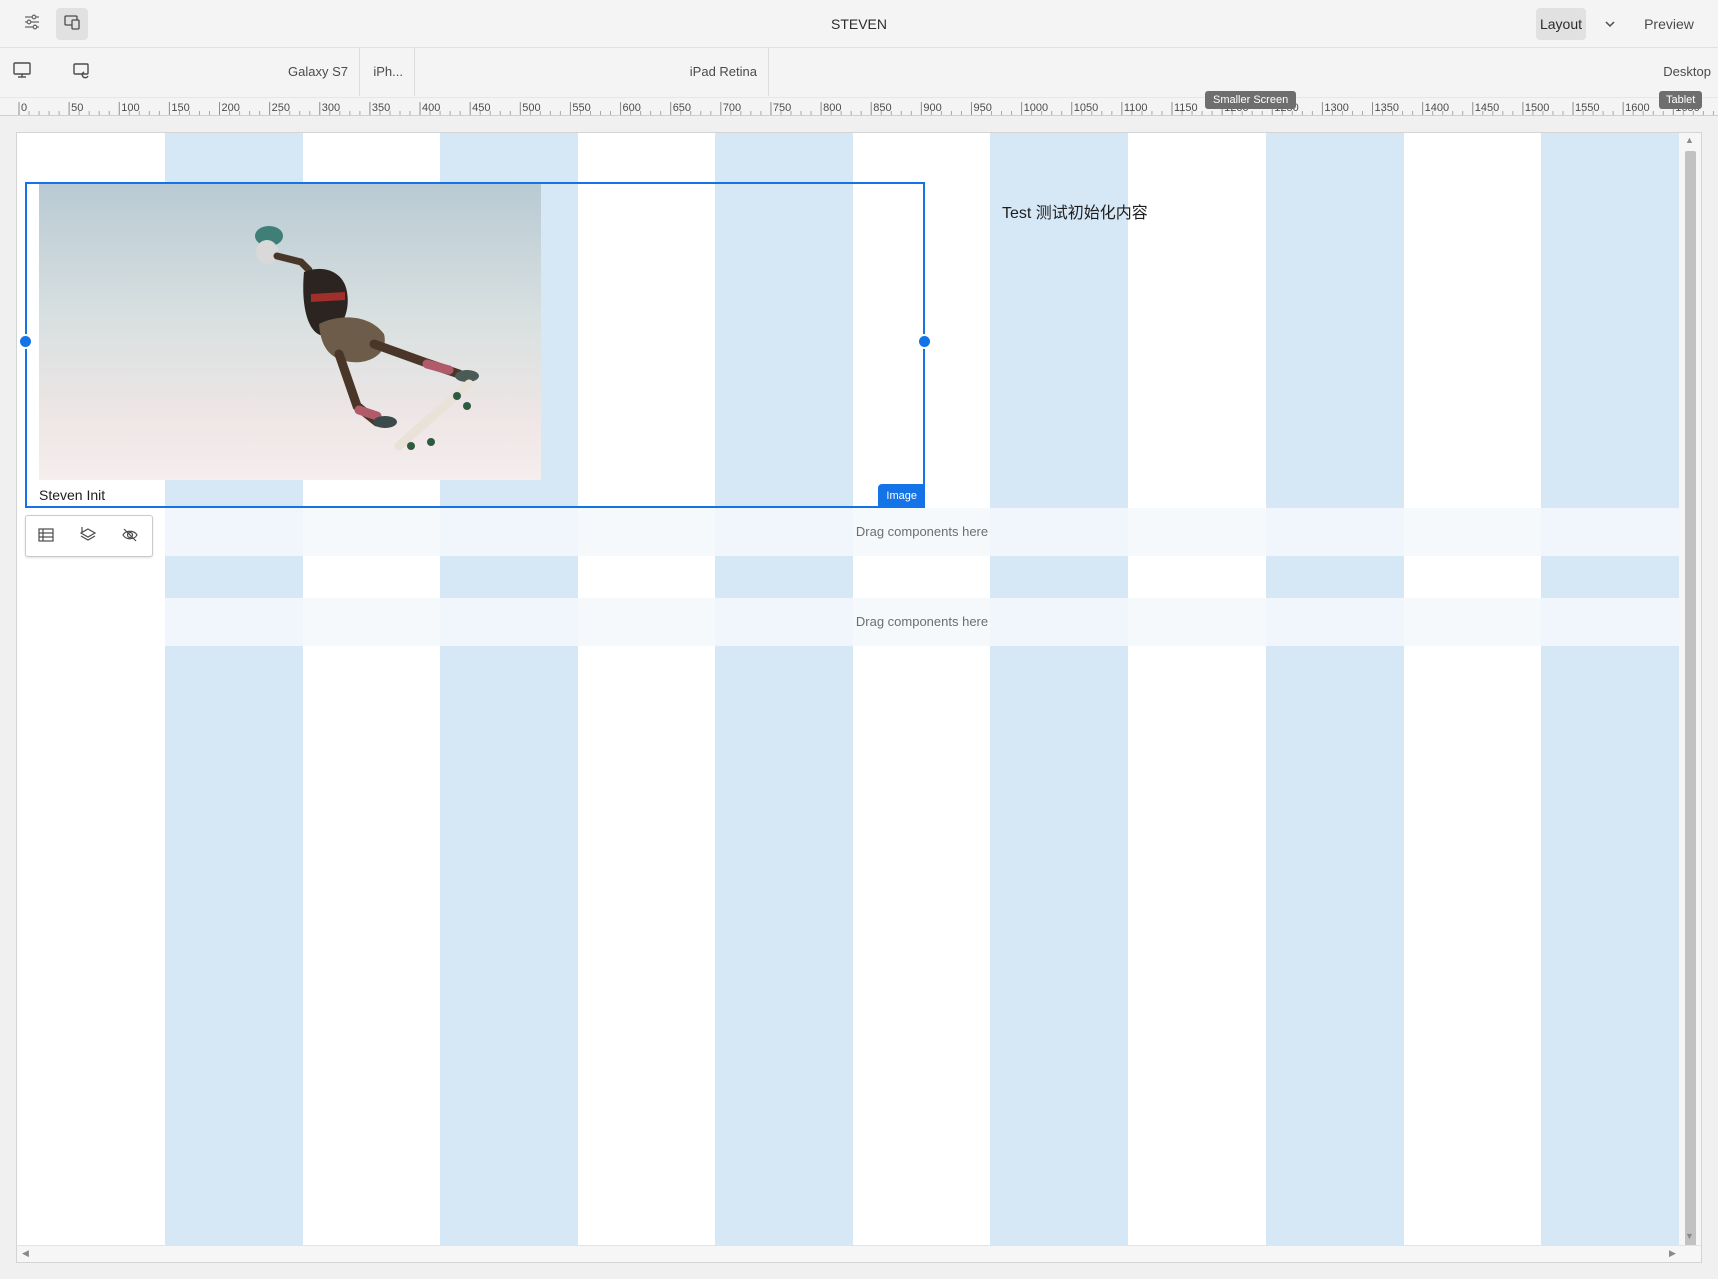  I want to click on page-title: STEVEN, so click(858, 24).